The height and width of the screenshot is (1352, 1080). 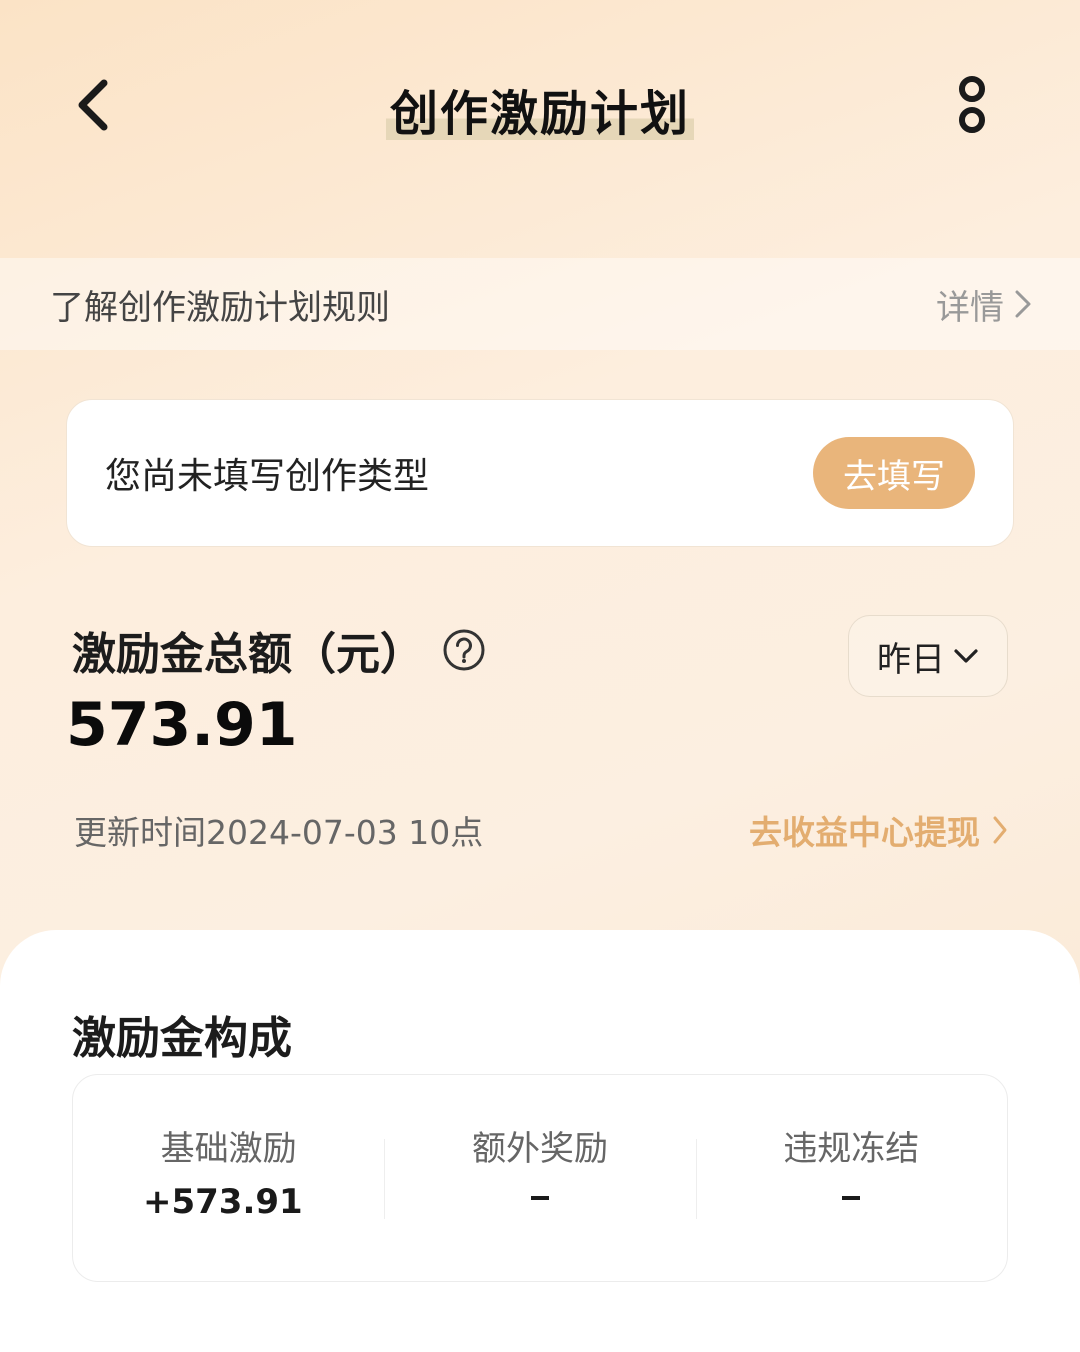 I want to click on help-button, so click(x=464, y=650).